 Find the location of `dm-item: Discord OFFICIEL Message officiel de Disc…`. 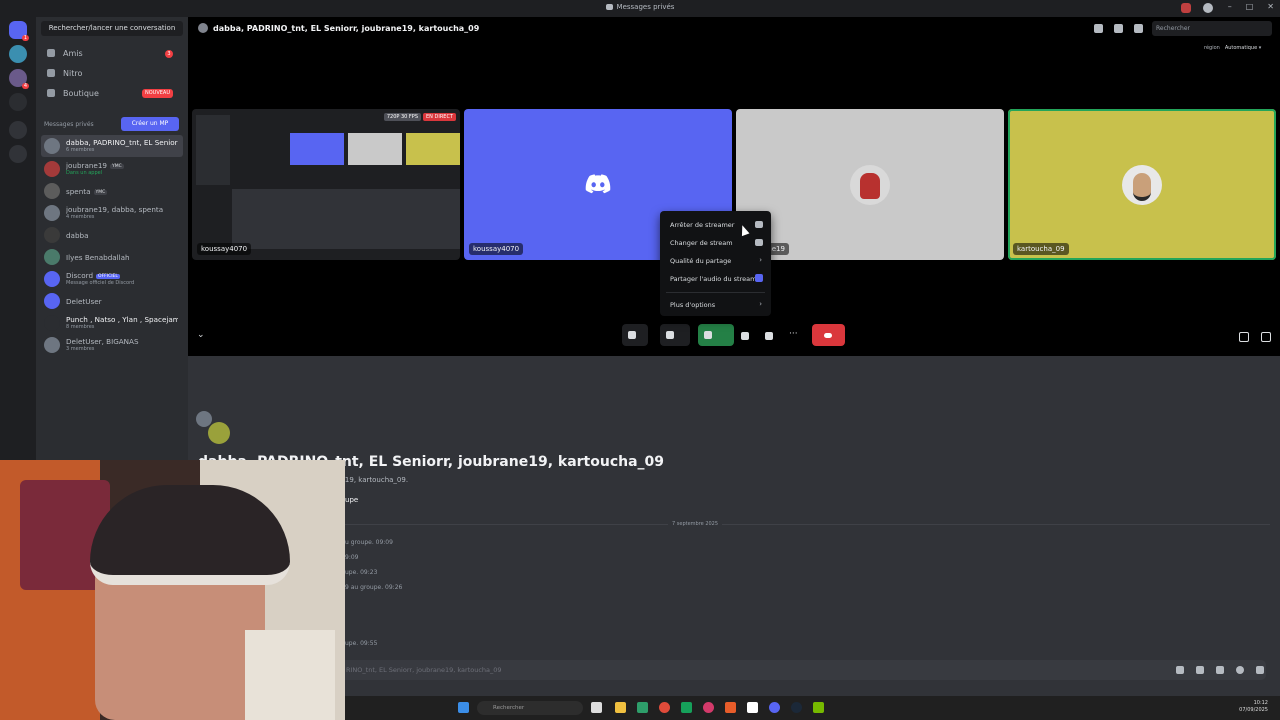

dm-item: Discord OFFICIEL Message officiel de Disc… is located at coordinates (112, 279).